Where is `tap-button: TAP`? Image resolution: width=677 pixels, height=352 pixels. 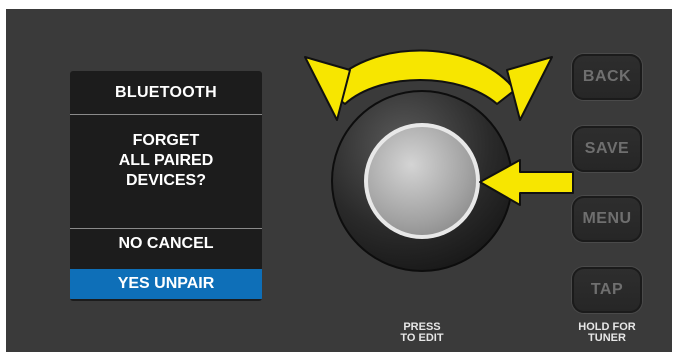 tap-button: TAP is located at coordinates (607, 290).